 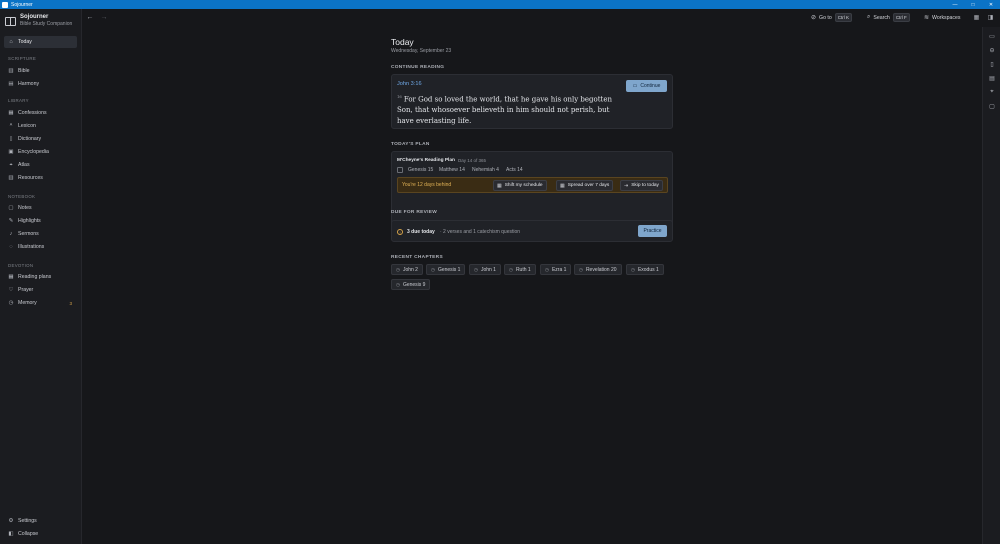 I want to click on back-arrow-icon: ←, so click(x=90, y=17).